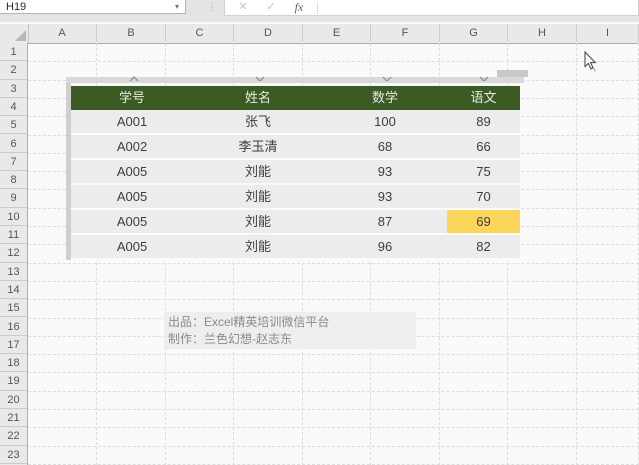  What do you see at coordinates (230, 339) in the screenshot?
I see `credits-line-2: 制作：兰色幻想-赵志东` at bounding box center [230, 339].